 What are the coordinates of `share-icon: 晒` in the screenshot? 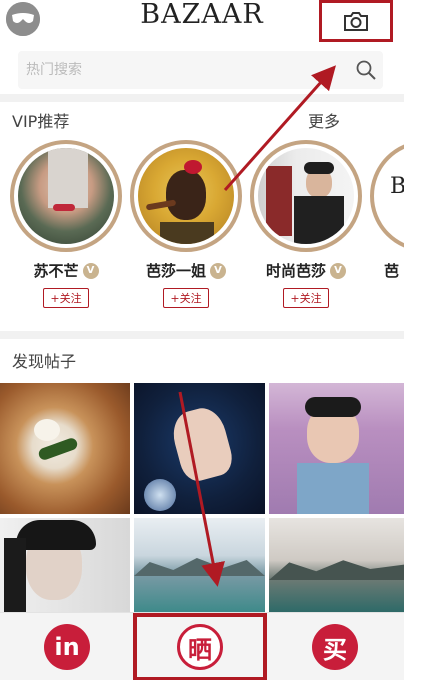 It's located at (200, 647).